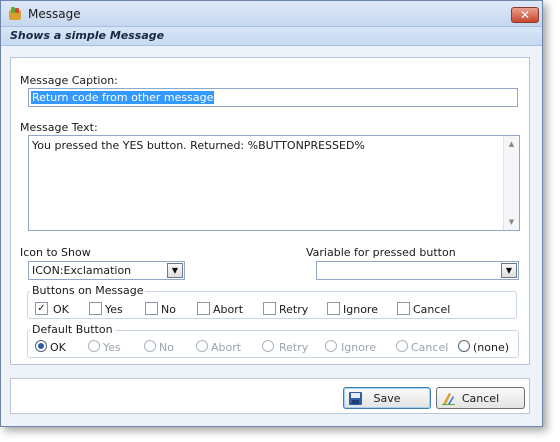 This screenshot has width=560, height=442. I want to click on default-group-title: Default Button, so click(72, 329).